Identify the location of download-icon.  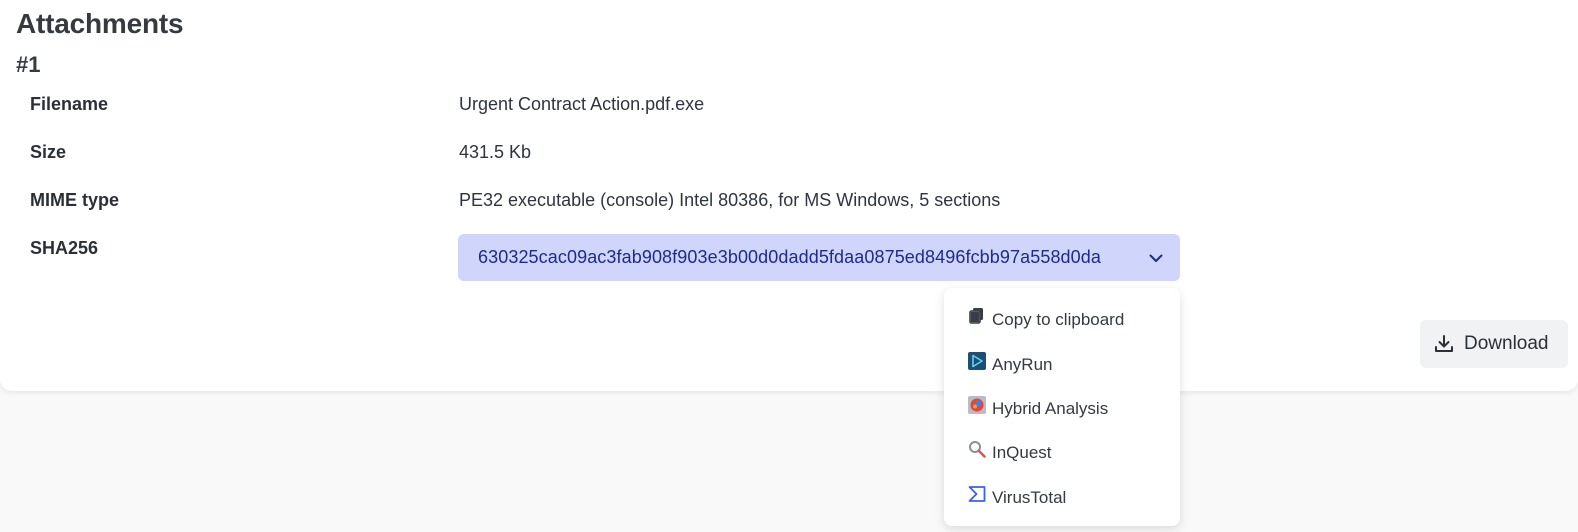
(1444, 343).